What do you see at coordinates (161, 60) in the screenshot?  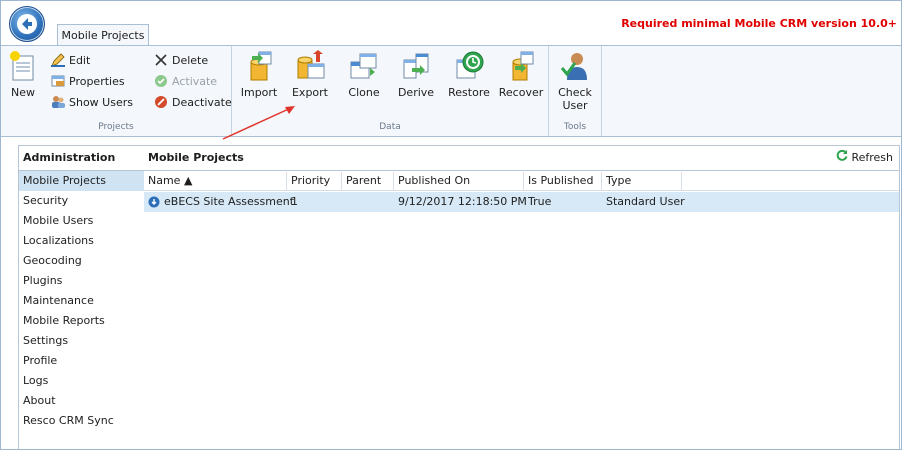 I see `delete-icon` at bounding box center [161, 60].